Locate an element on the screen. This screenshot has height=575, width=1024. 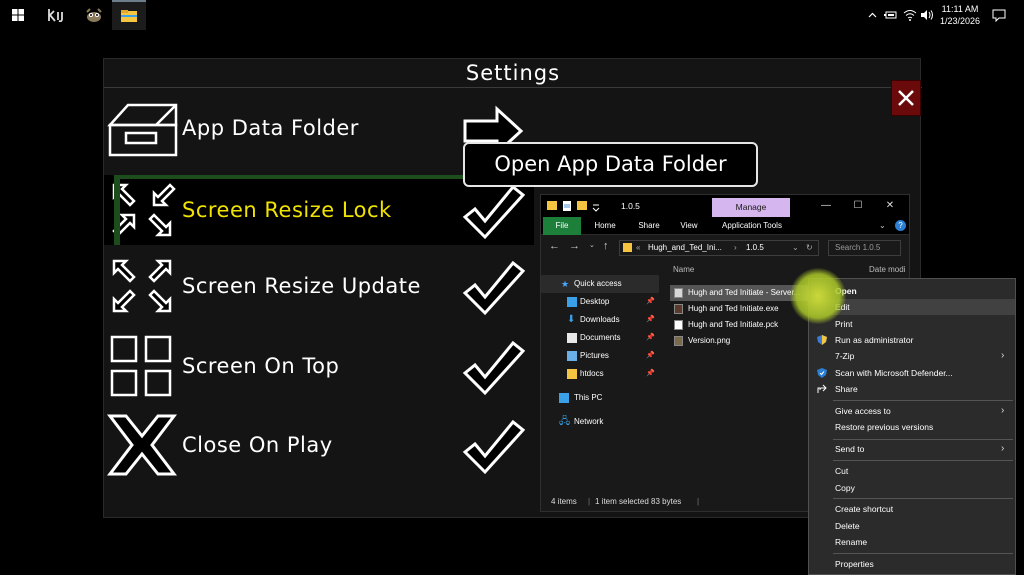
up-arrow-icon: ↑ is located at coordinates (606, 246).